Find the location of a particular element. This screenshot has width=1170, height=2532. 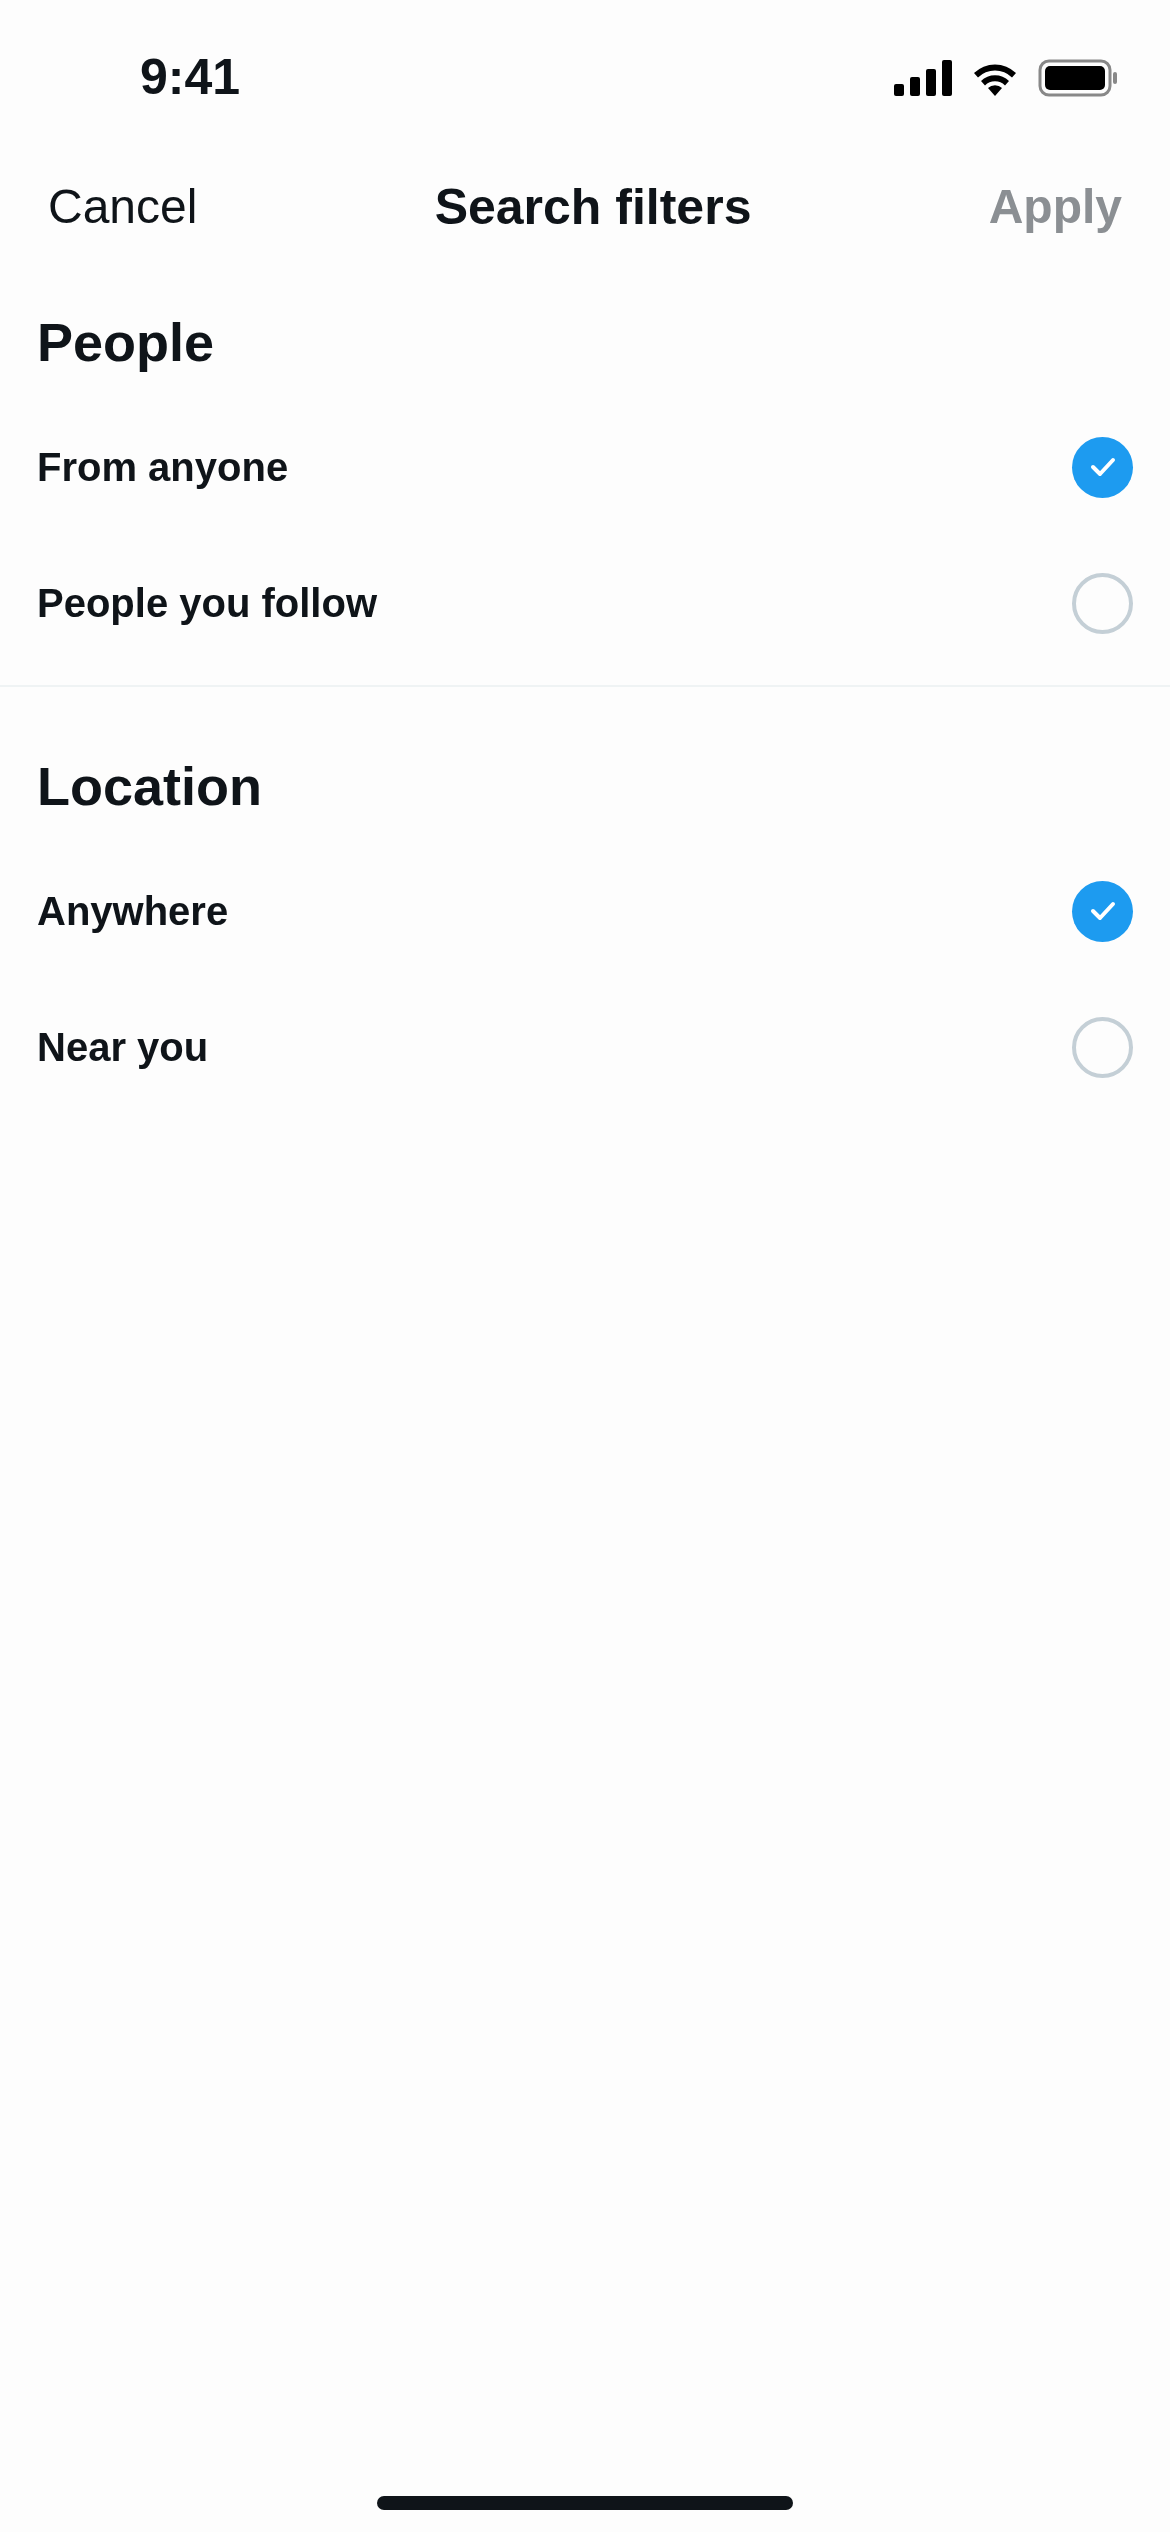

signal-icon is located at coordinates (923, 77).